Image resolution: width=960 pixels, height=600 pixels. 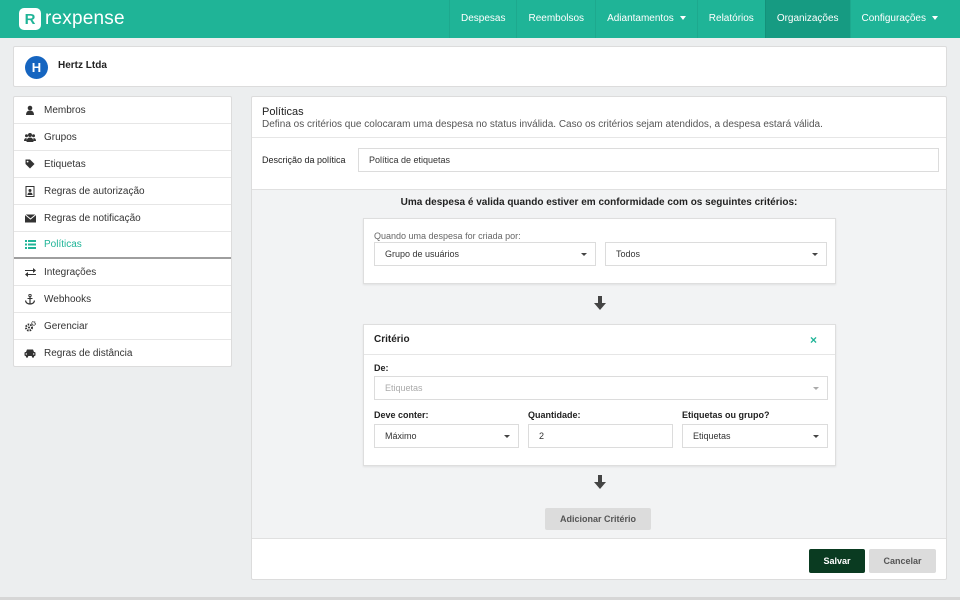 What do you see at coordinates (716, 254) in the screenshot?
I see `creator-who-select: Todos` at bounding box center [716, 254].